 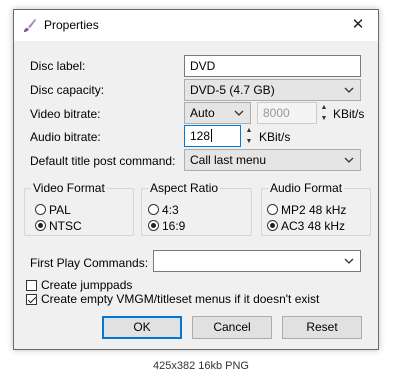 What do you see at coordinates (257, 261) in the screenshot?
I see `first-play-select` at bounding box center [257, 261].